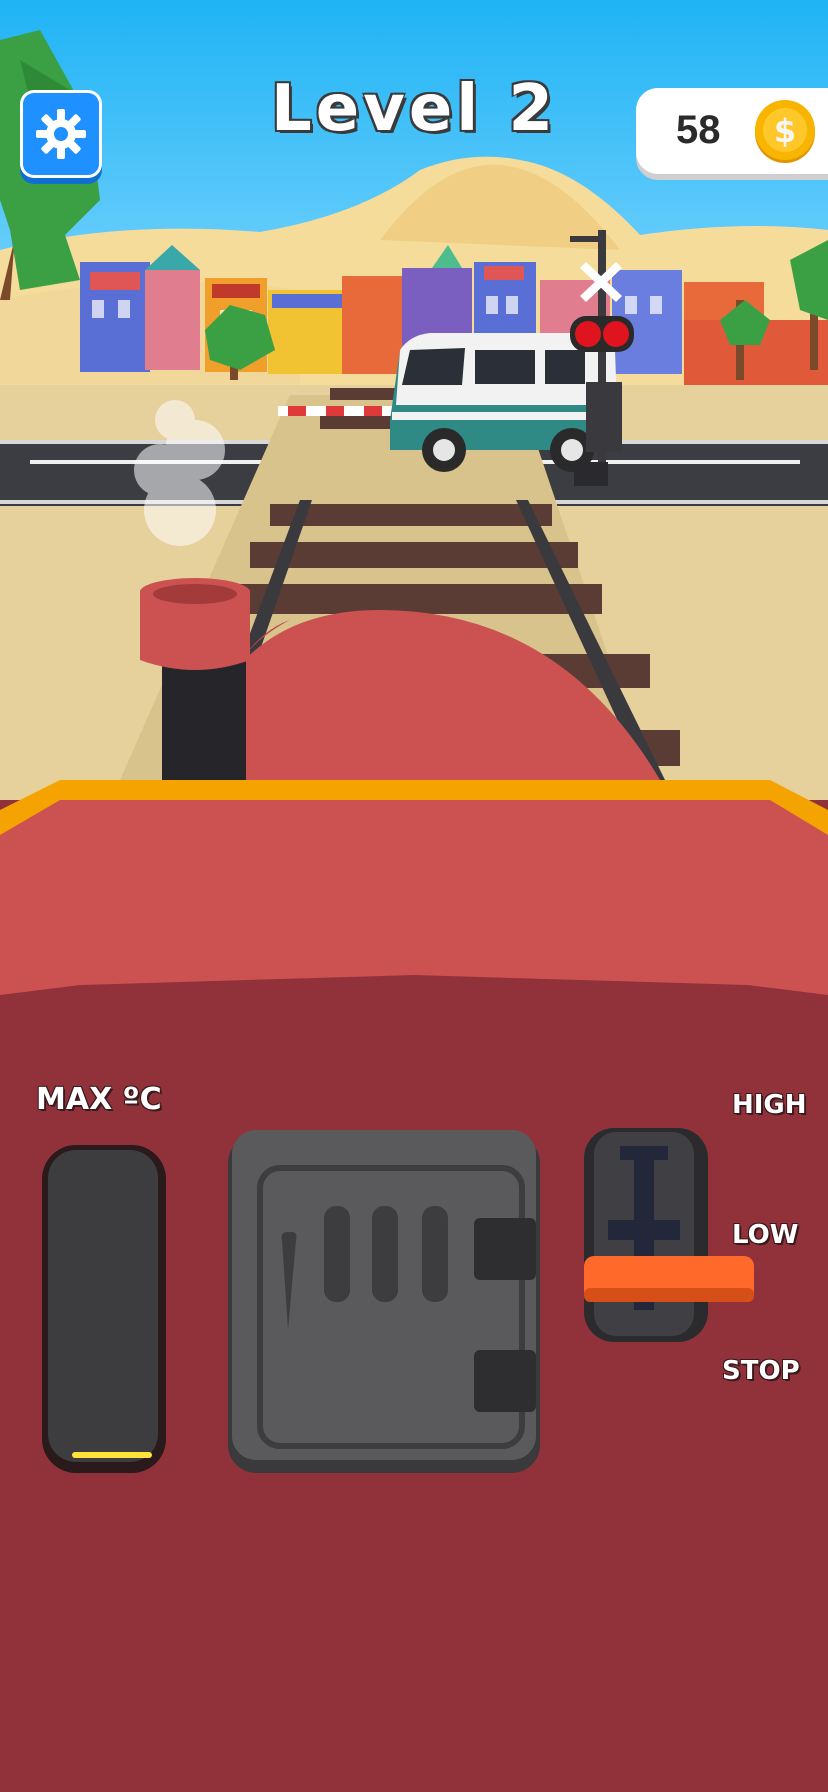 The height and width of the screenshot is (1792, 828). I want to click on throttle-stop-label: STOP, so click(761, 1371).